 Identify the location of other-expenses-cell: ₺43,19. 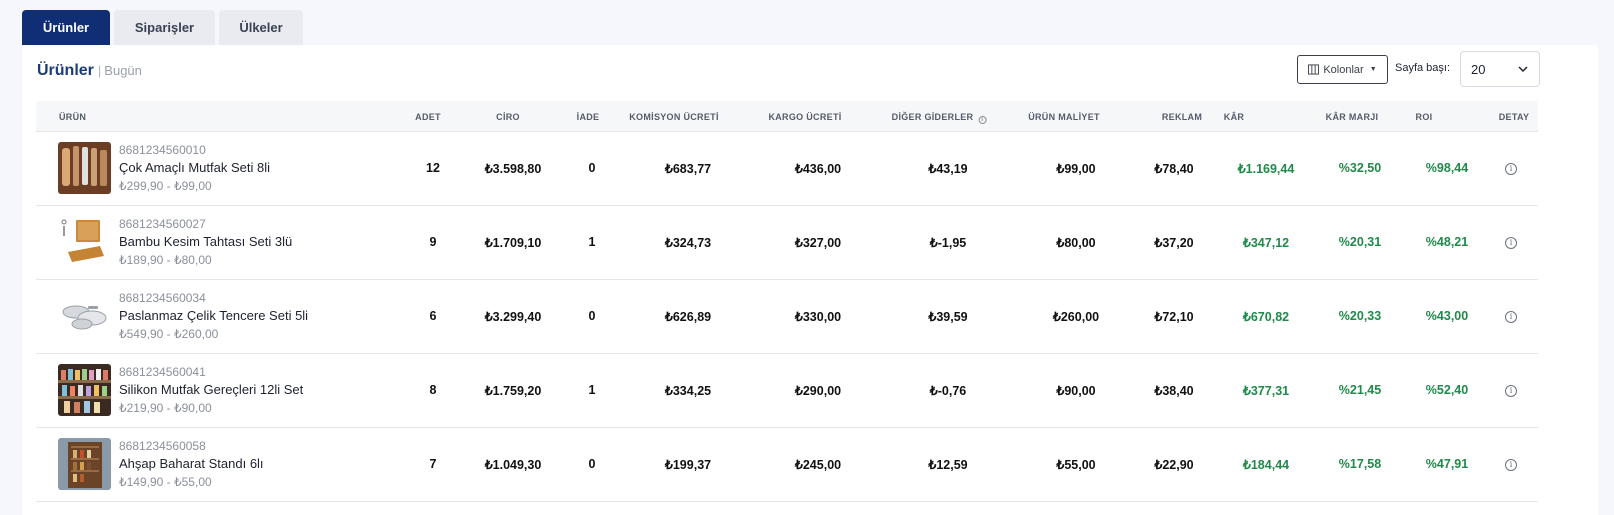
(948, 169).